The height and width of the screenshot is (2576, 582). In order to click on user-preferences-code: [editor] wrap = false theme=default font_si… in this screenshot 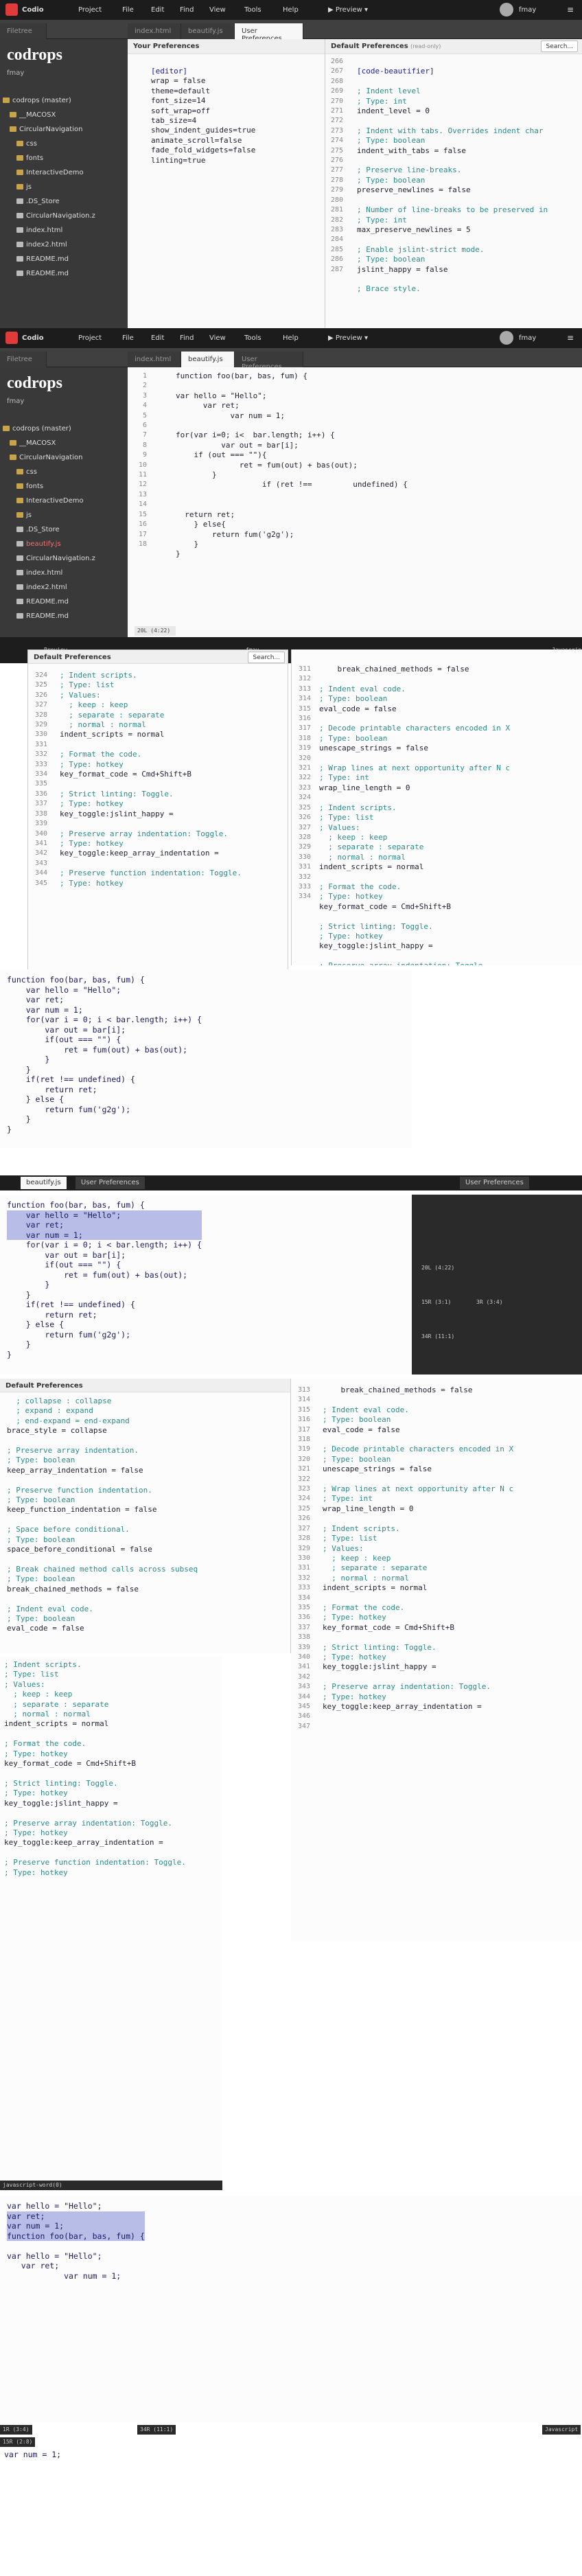, I will do `click(203, 116)`.